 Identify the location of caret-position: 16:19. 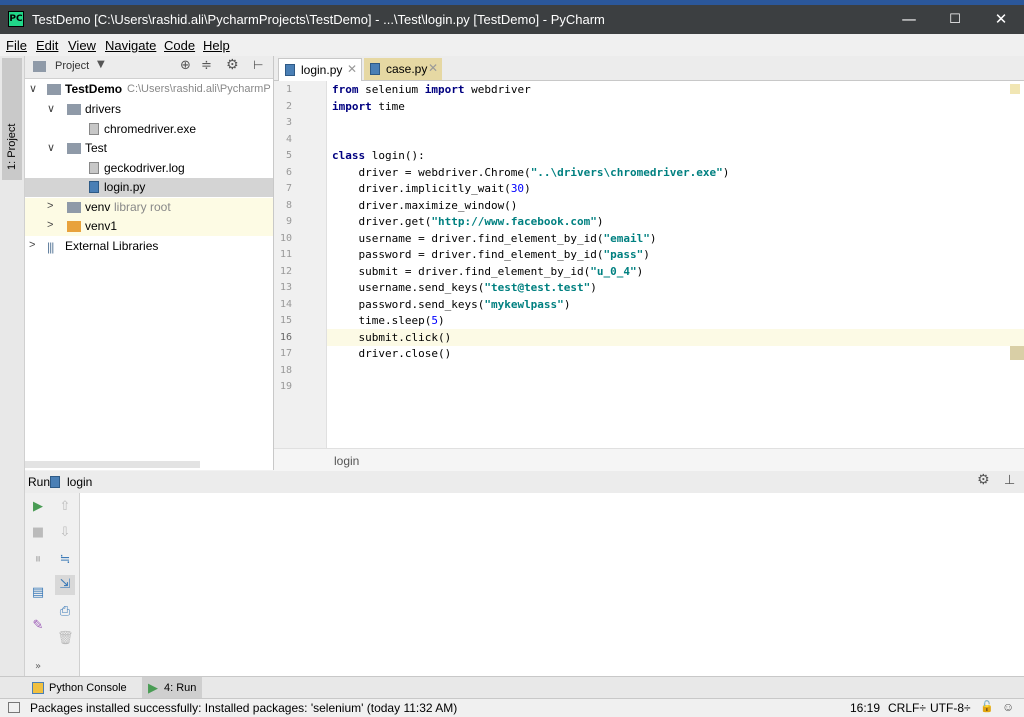
(865, 708).